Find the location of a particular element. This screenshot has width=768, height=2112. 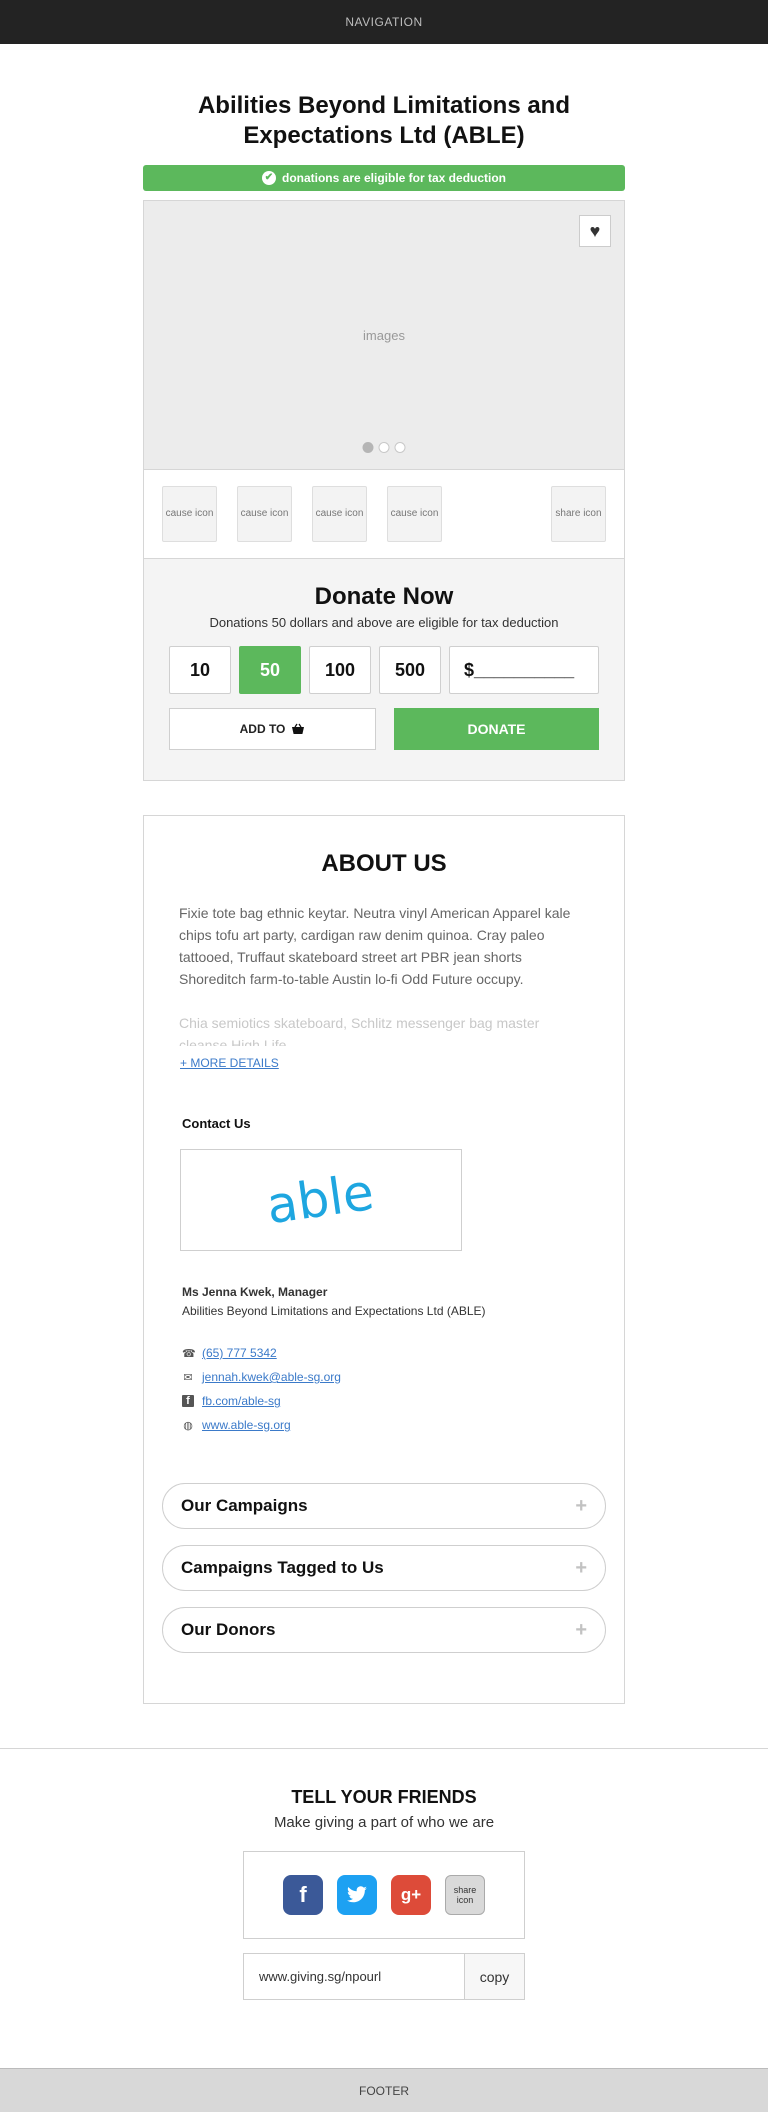

amount-options: 10 50 100 500 $__________ is located at coordinates (384, 670).